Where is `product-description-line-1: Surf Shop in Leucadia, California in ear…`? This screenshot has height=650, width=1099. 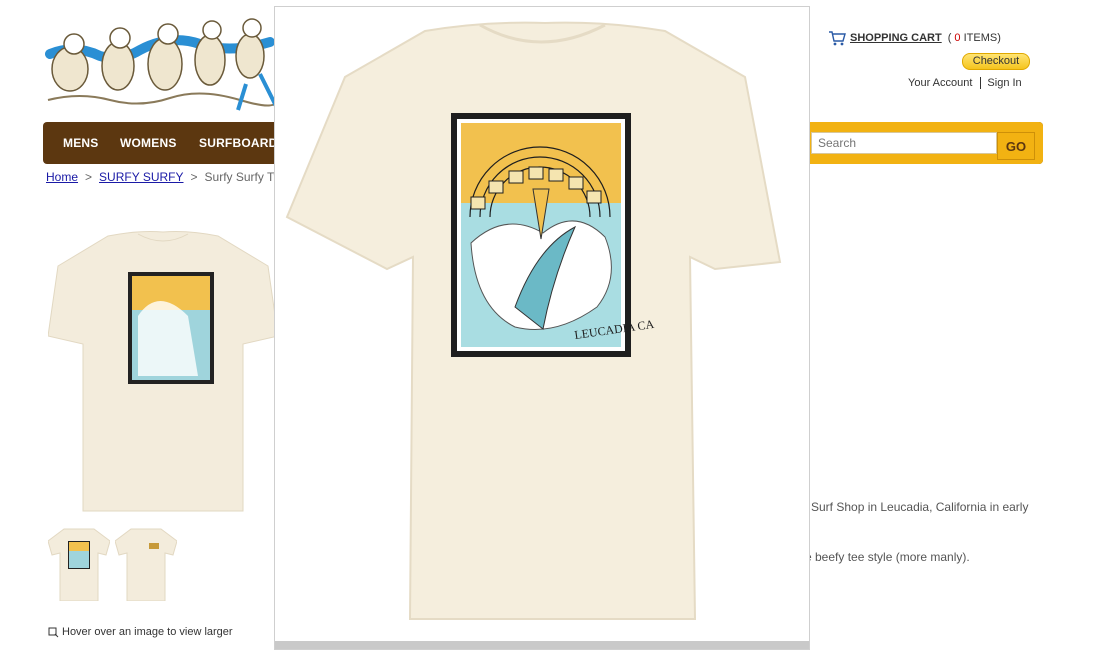
product-description-line-1: Surf Shop in Leucadia, California in ear… is located at coordinates (920, 507).